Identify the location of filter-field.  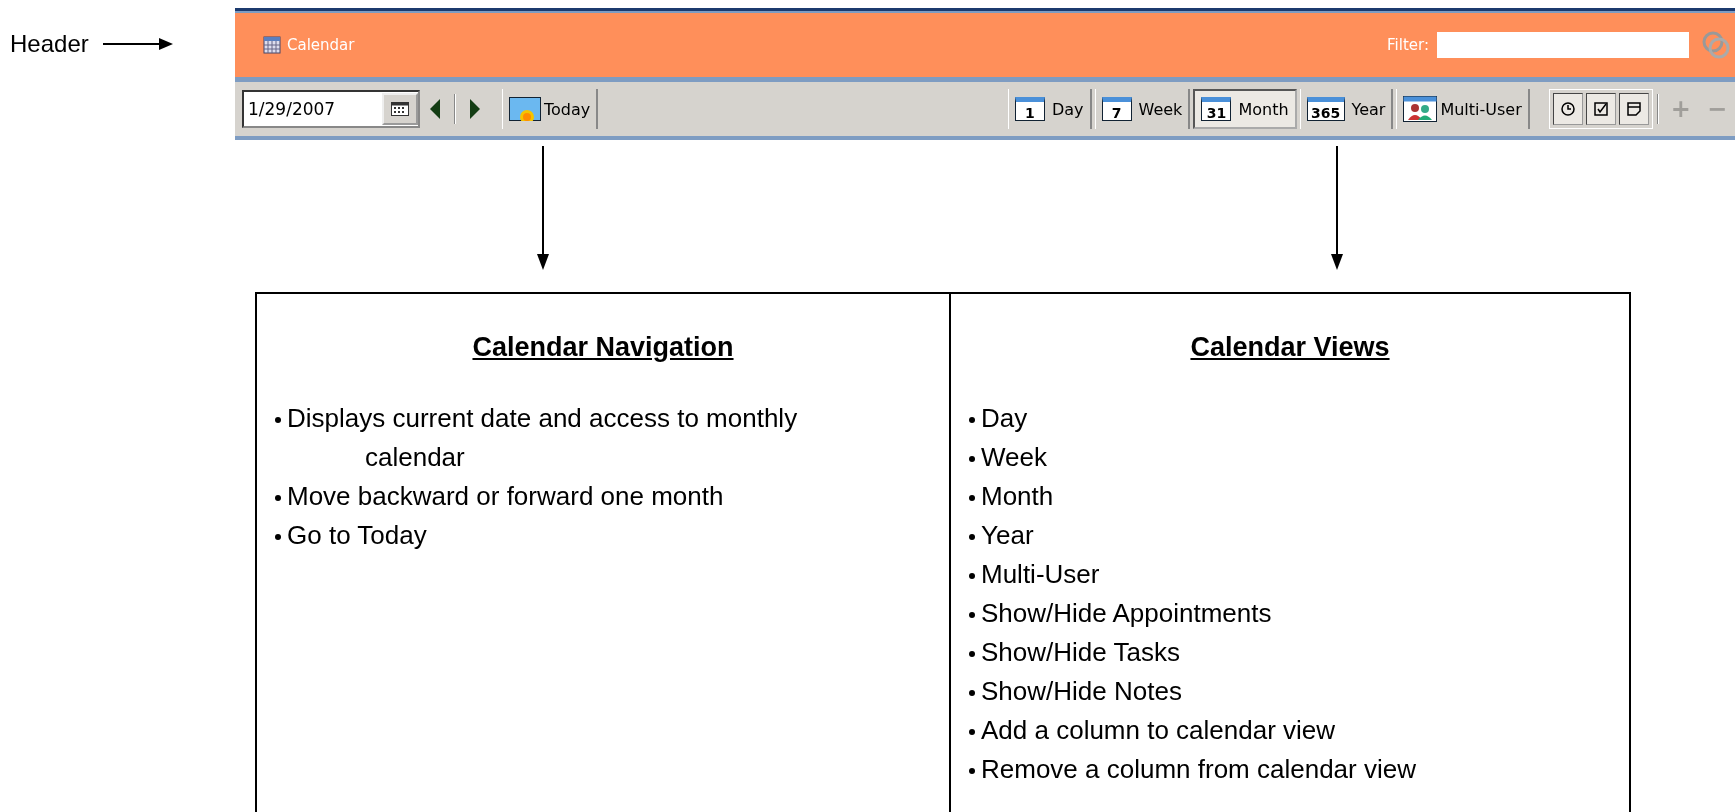
(1563, 45).